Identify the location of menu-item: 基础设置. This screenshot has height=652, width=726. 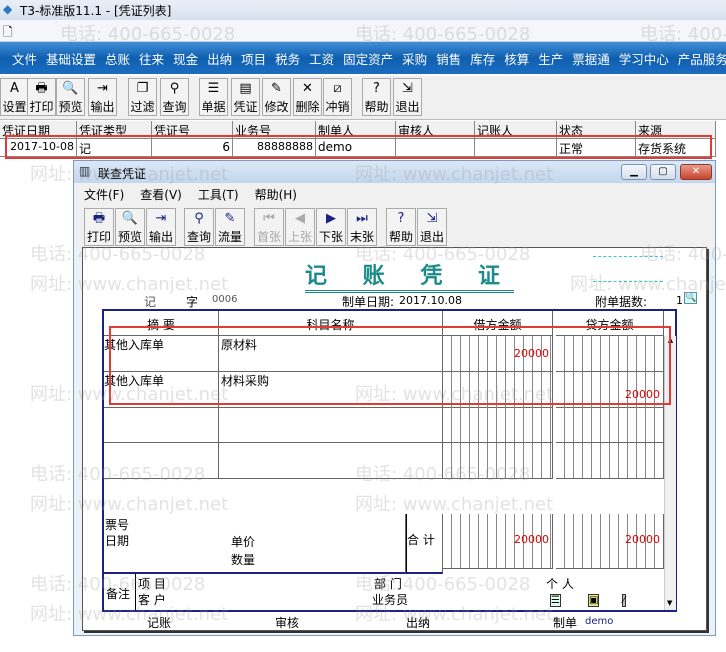
(71, 58).